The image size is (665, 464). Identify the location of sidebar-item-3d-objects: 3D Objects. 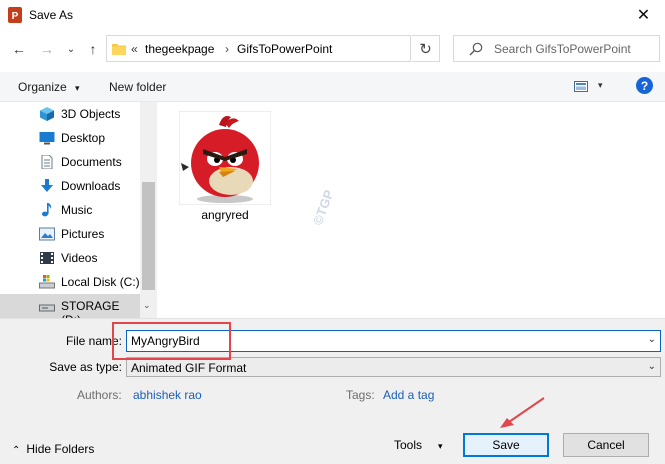
(70, 114).